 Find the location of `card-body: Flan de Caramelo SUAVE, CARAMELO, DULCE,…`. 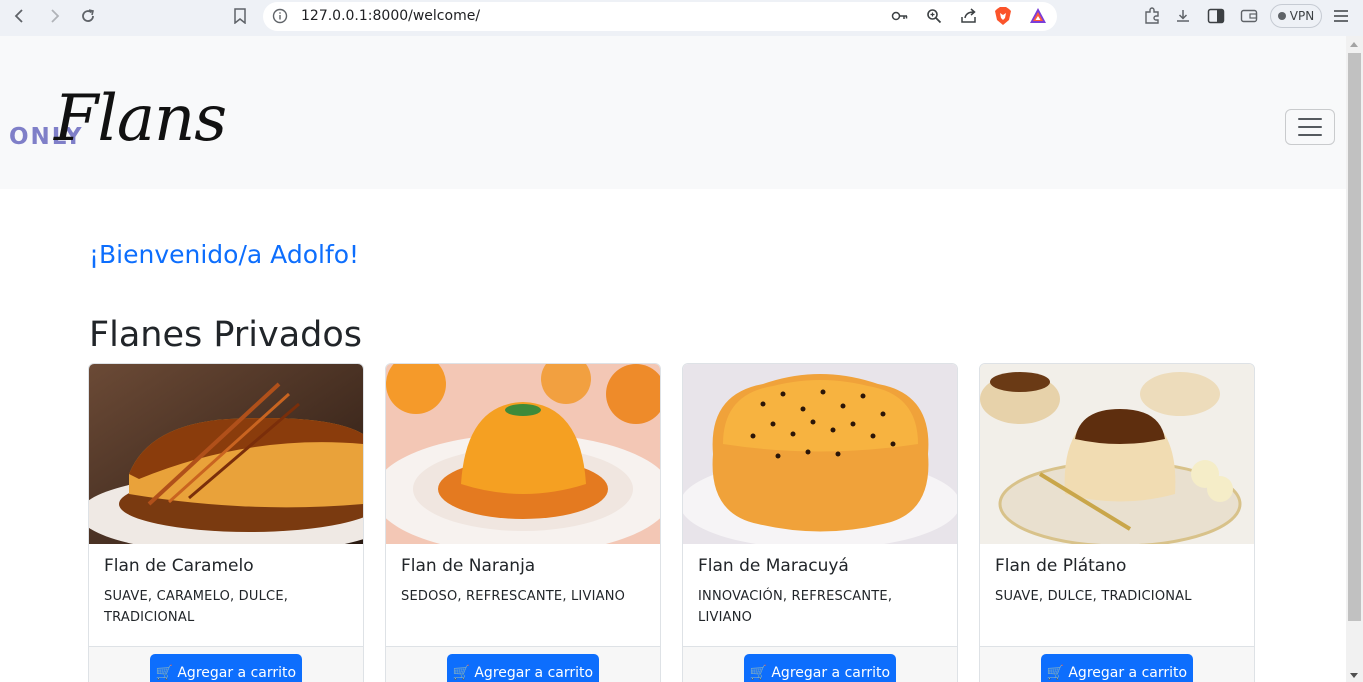

card-body: Flan de Caramelo SUAVE, CARAMELO, DULCE,… is located at coordinates (227, 592).